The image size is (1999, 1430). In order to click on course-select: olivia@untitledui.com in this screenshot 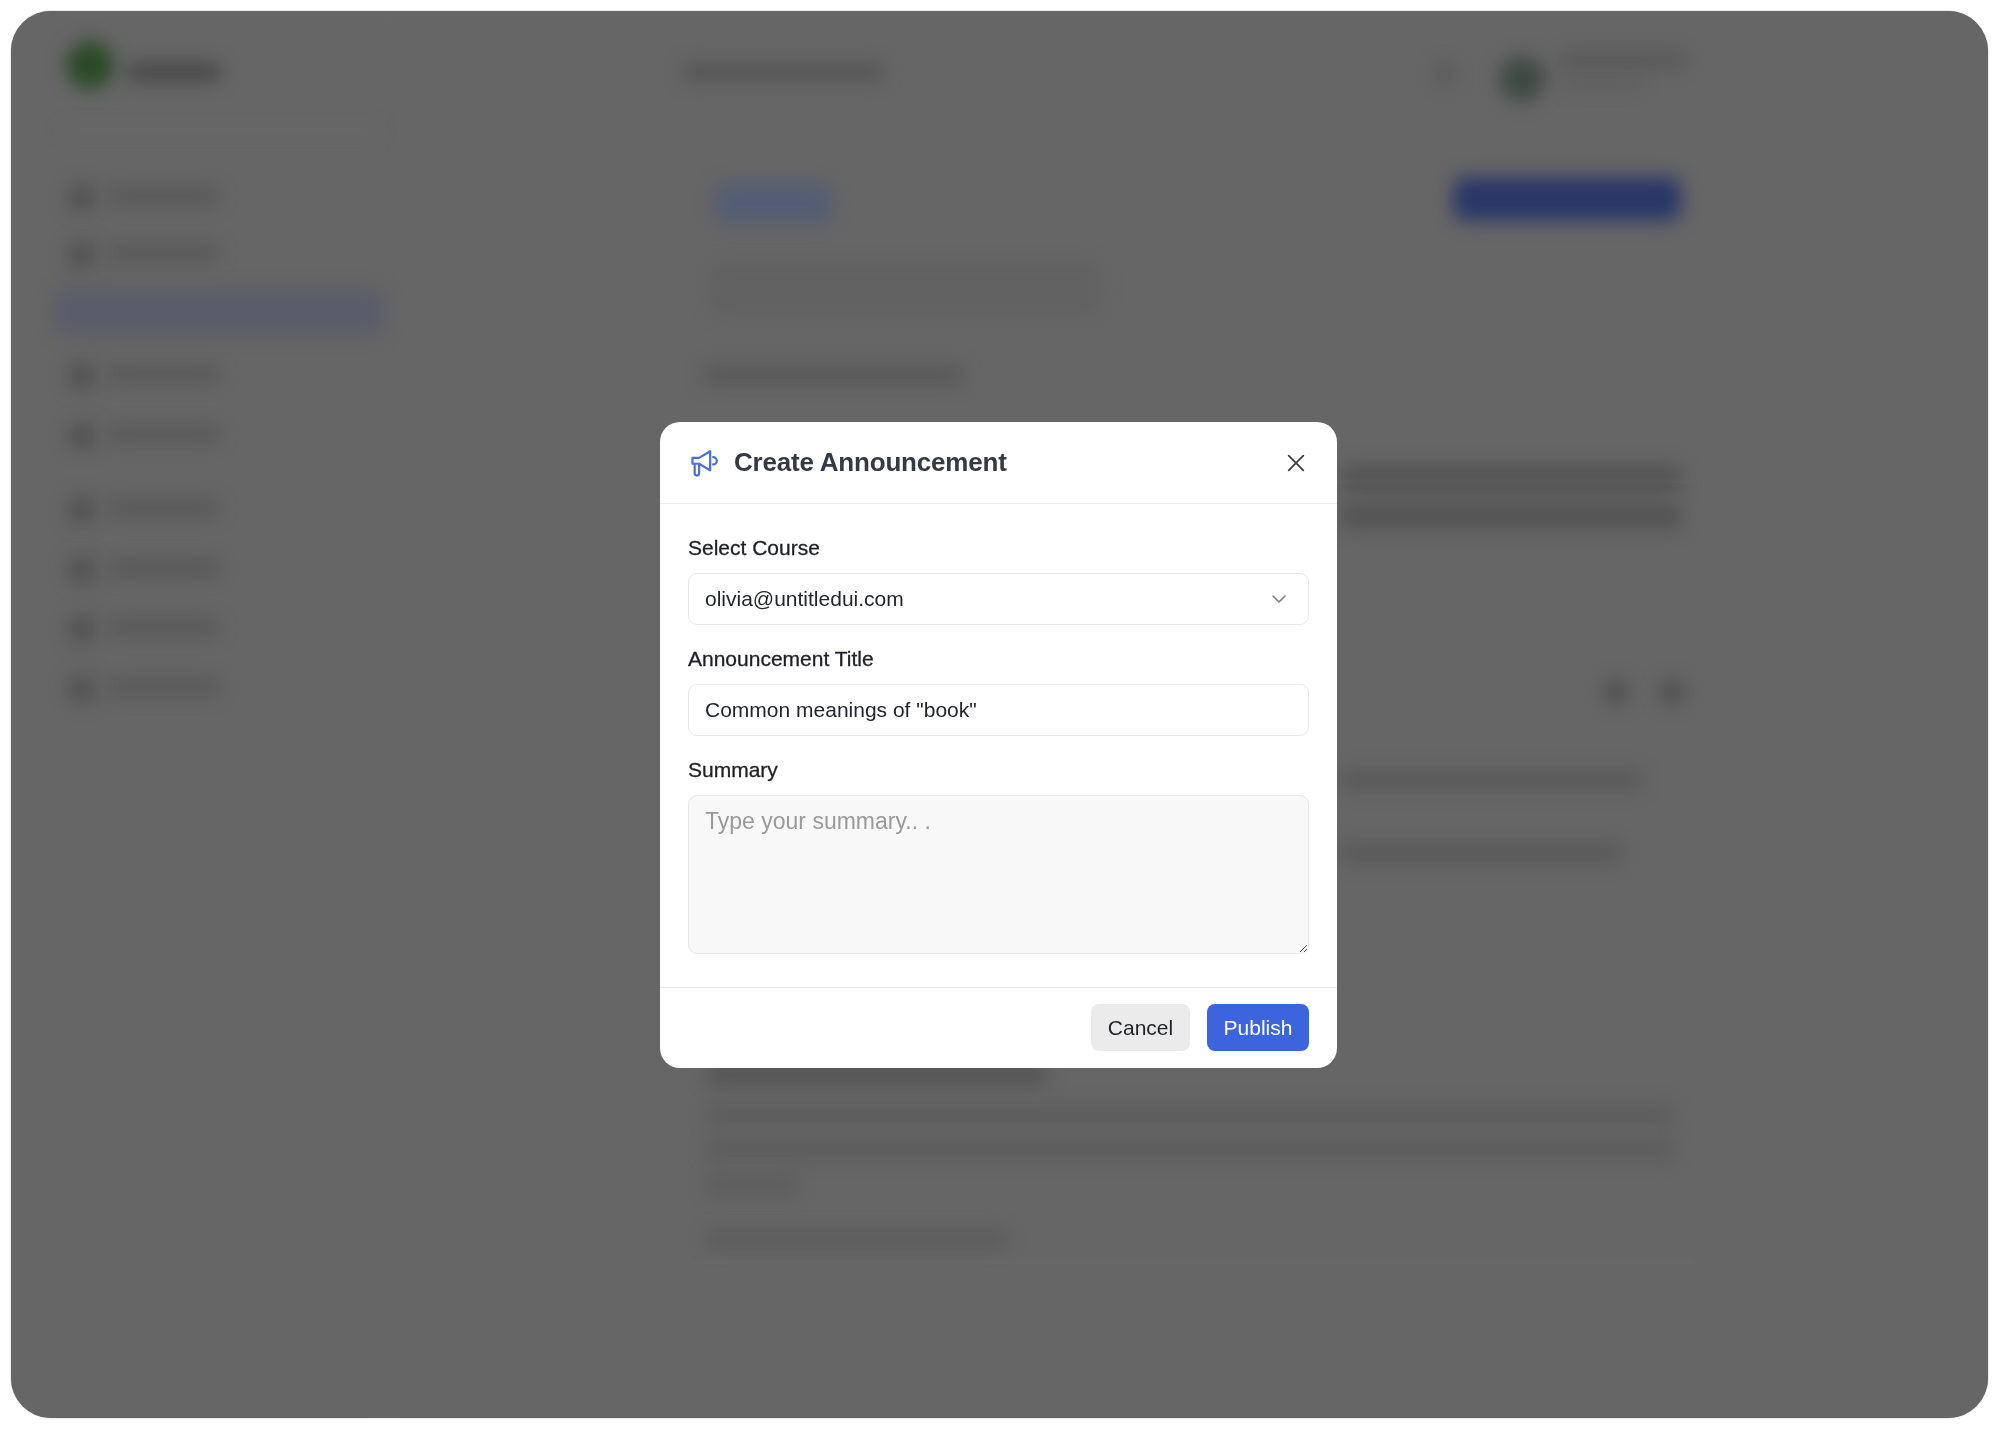, I will do `click(998, 599)`.